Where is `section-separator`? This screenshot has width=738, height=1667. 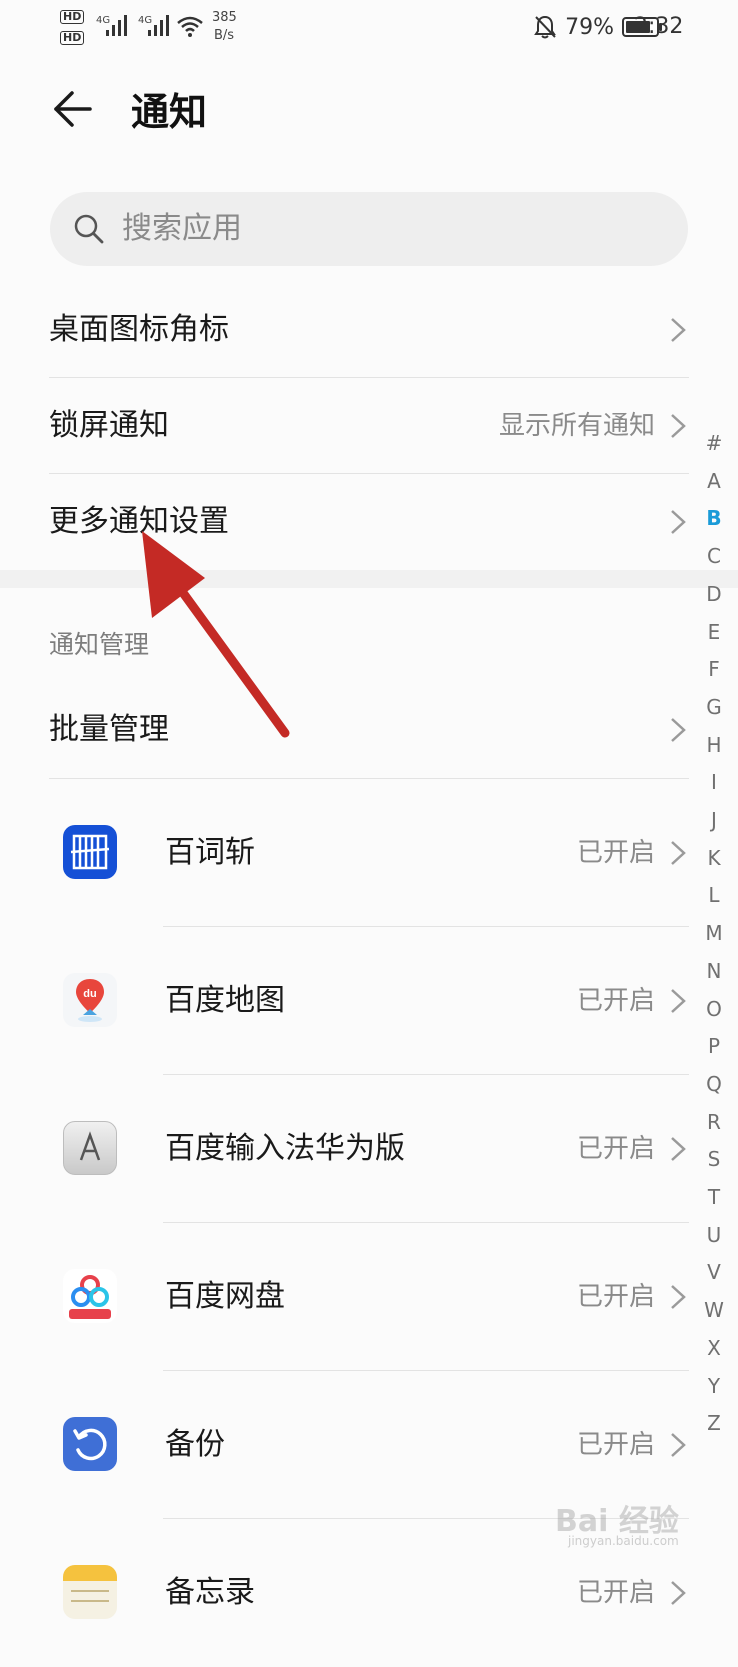 section-separator is located at coordinates (369, 579).